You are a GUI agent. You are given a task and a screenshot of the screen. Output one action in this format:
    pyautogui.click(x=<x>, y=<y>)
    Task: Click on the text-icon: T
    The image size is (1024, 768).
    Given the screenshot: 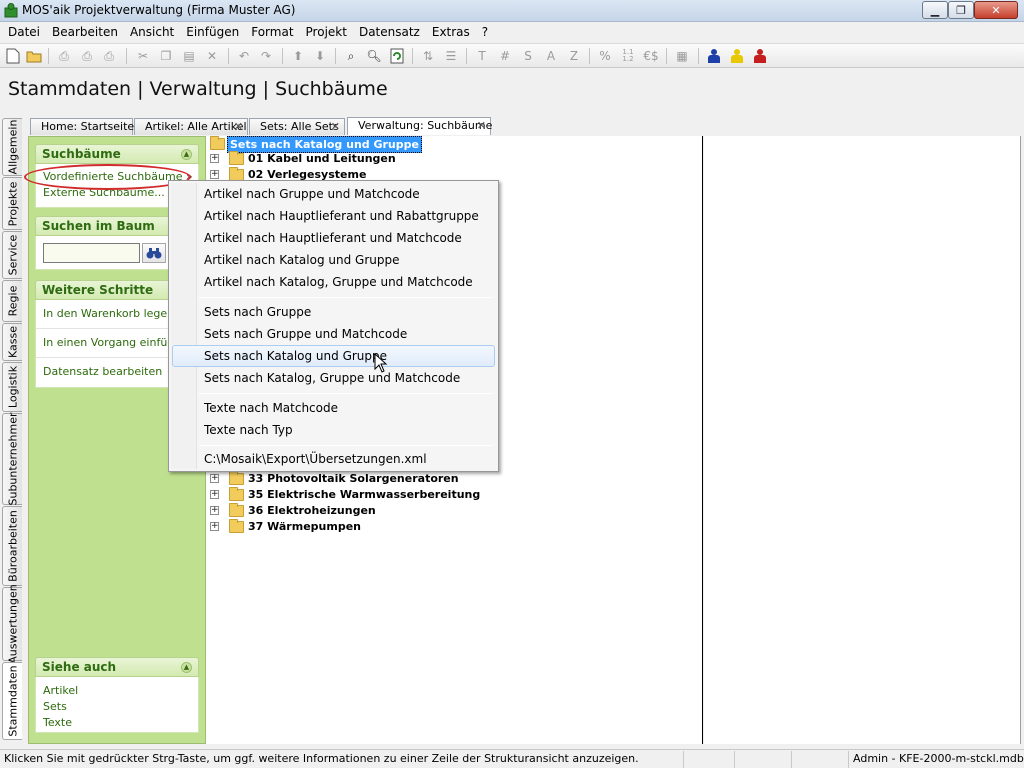 What is the action you would take?
    pyautogui.click(x=482, y=56)
    